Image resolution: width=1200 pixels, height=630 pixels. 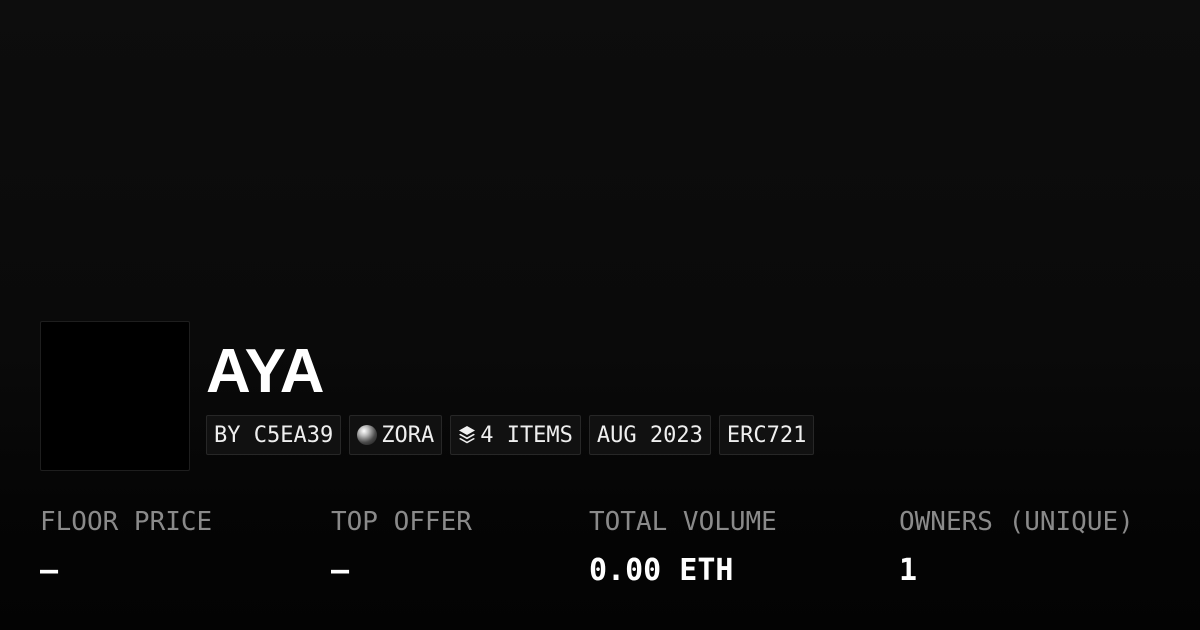 What do you see at coordinates (908, 570) in the screenshot?
I see `stat-value: 1` at bounding box center [908, 570].